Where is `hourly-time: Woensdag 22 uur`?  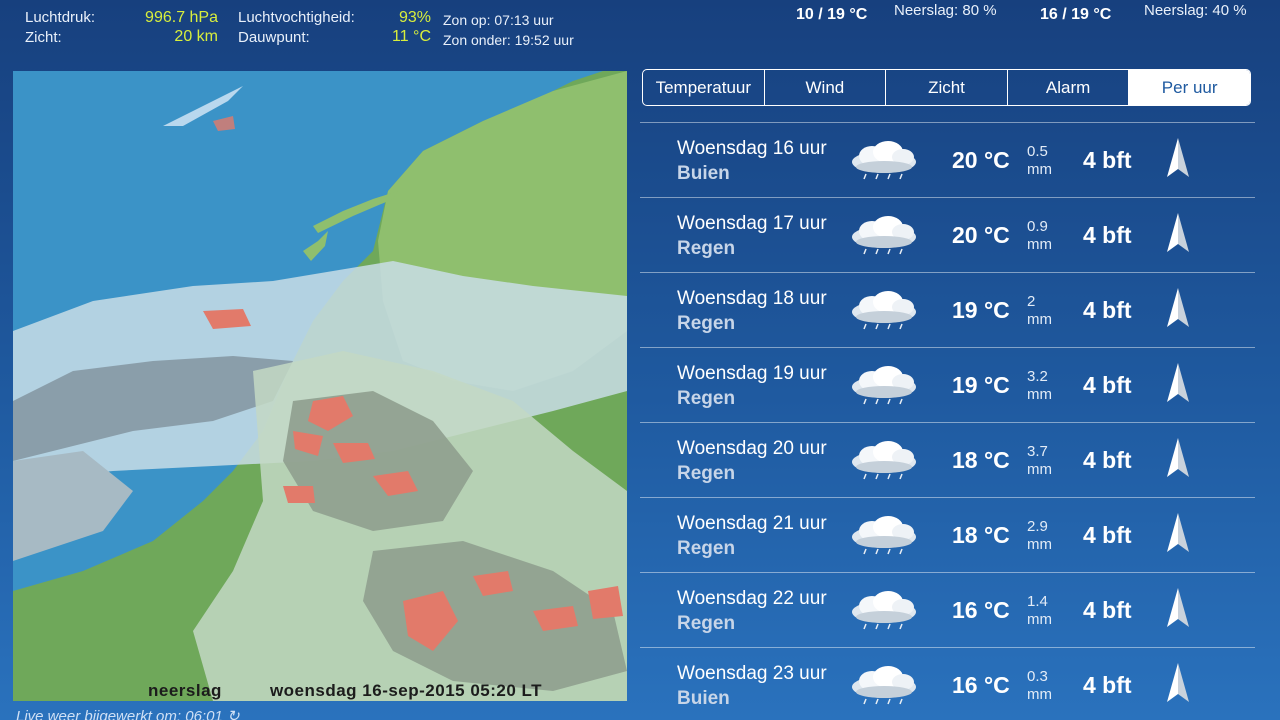
hourly-time: Woensdag 22 uur is located at coordinates (752, 598).